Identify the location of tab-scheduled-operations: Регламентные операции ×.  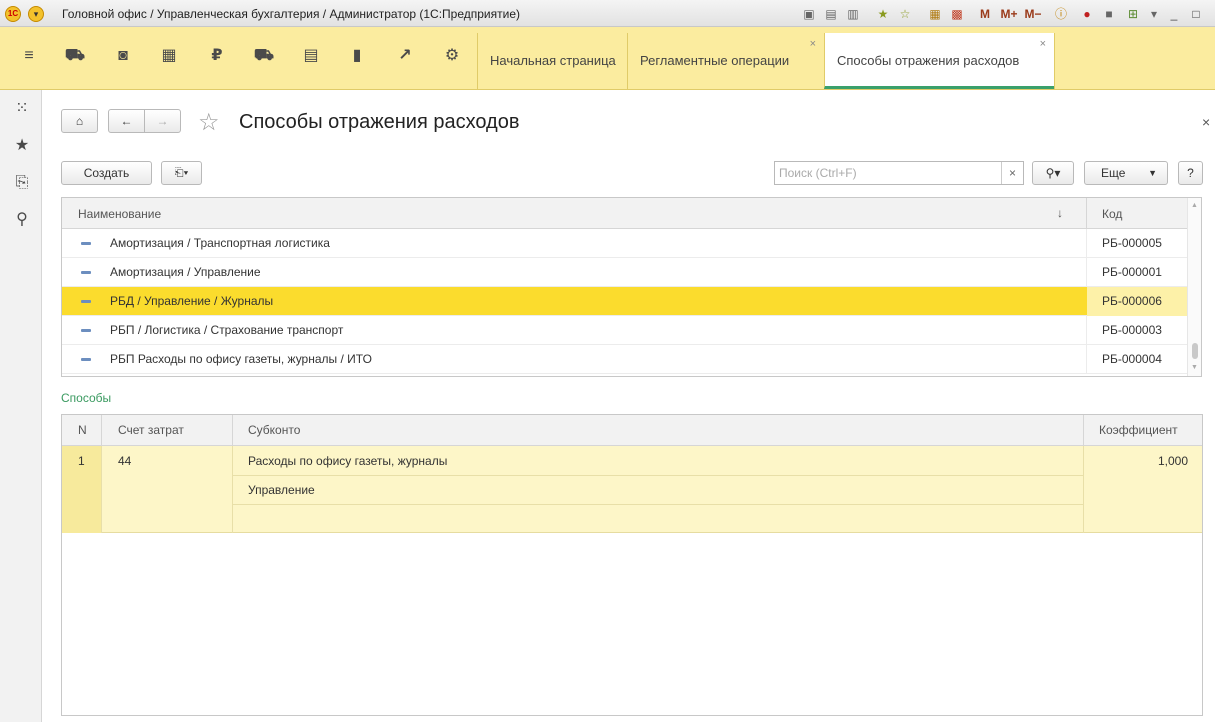
(725, 61).